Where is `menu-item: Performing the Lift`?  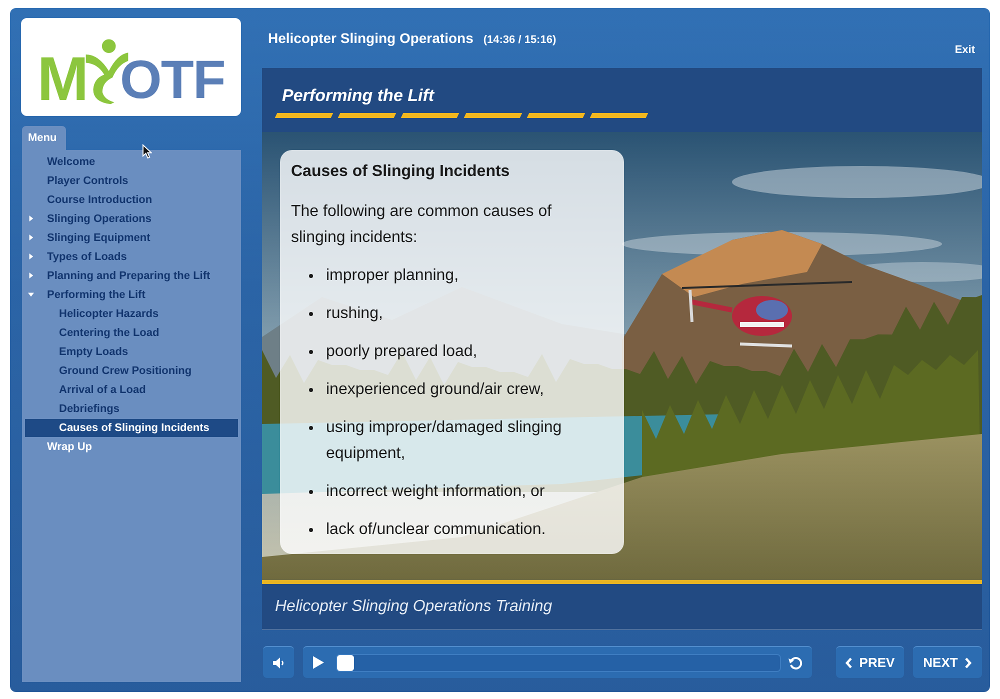
menu-item: Performing the Lift is located at coordinates (96, 295).